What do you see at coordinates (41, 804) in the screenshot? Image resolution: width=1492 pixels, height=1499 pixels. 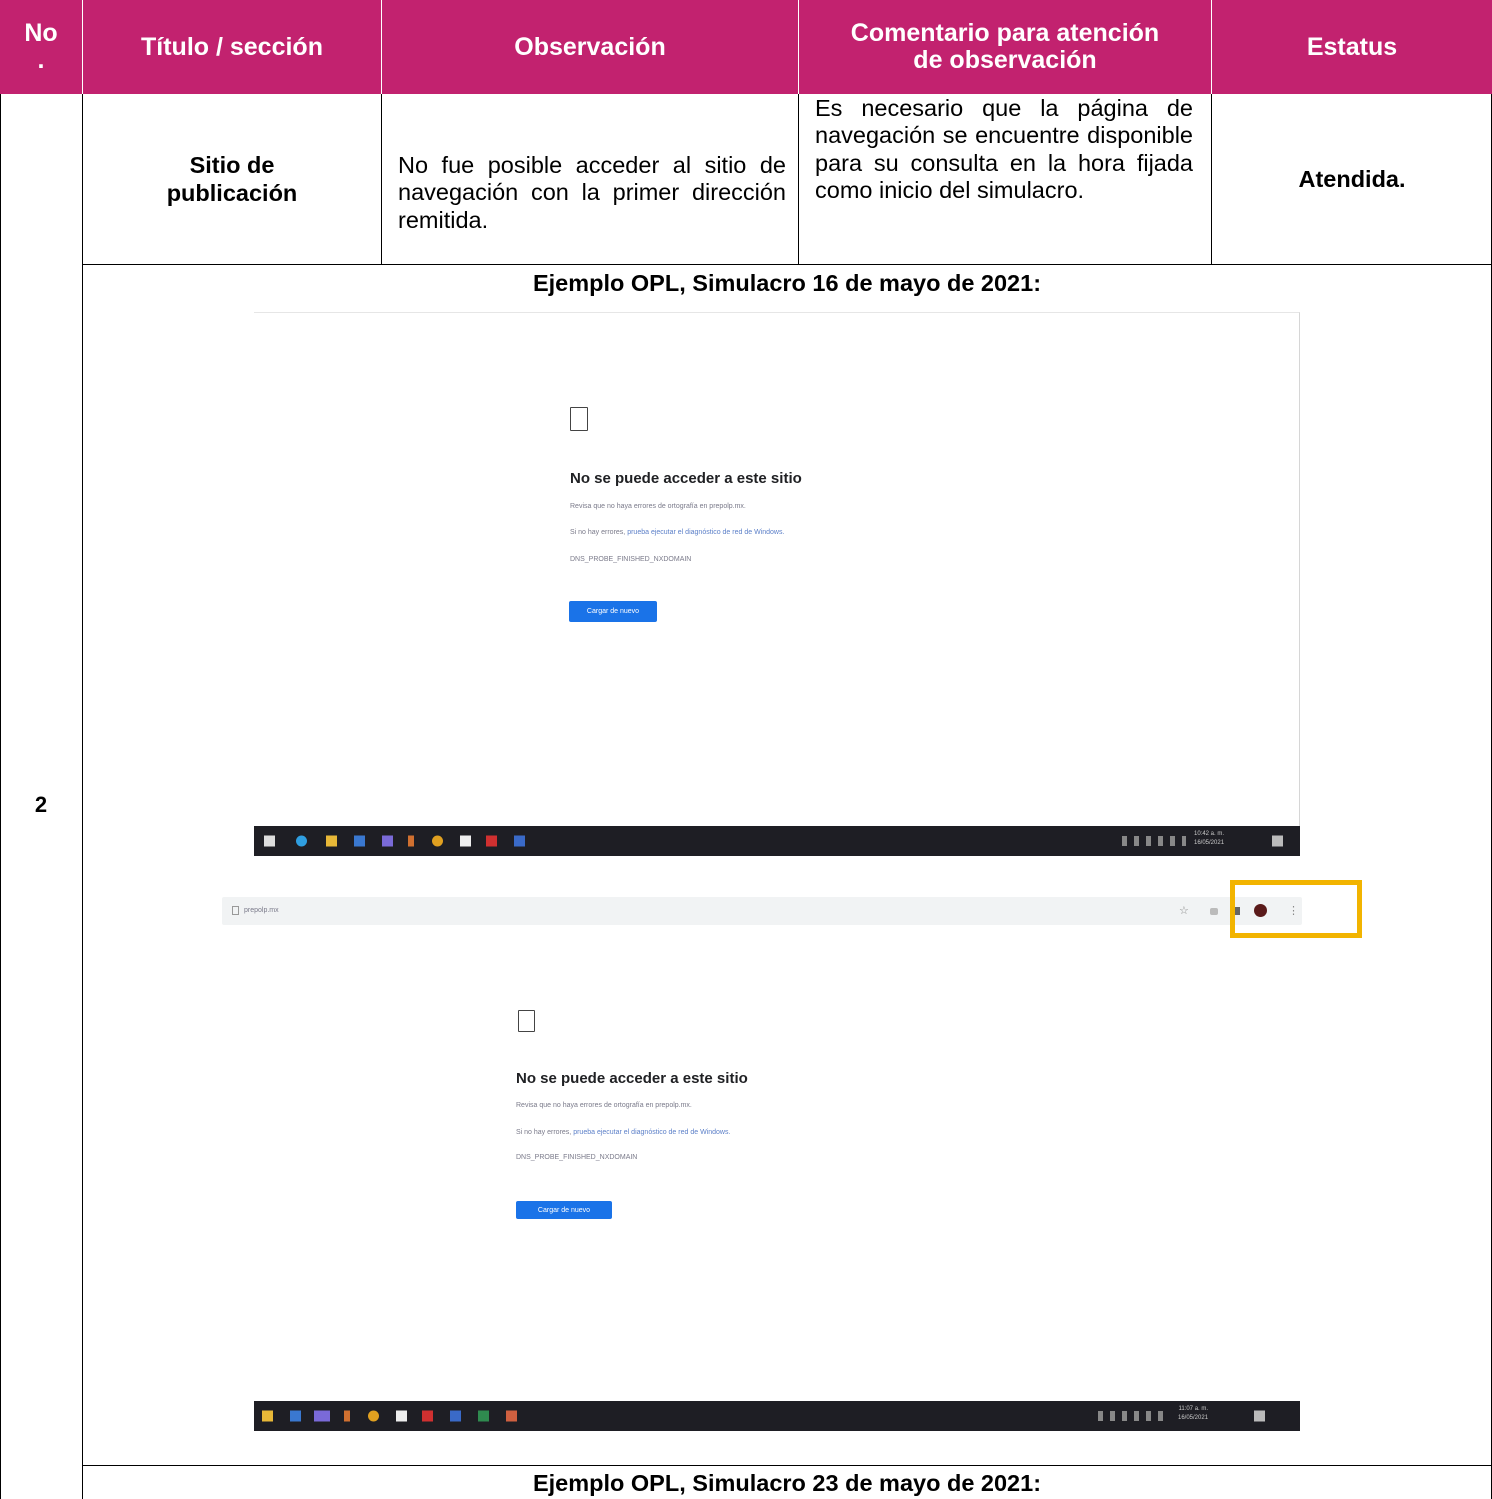 I see `row-number: 2` at bounding box center [41, 804].